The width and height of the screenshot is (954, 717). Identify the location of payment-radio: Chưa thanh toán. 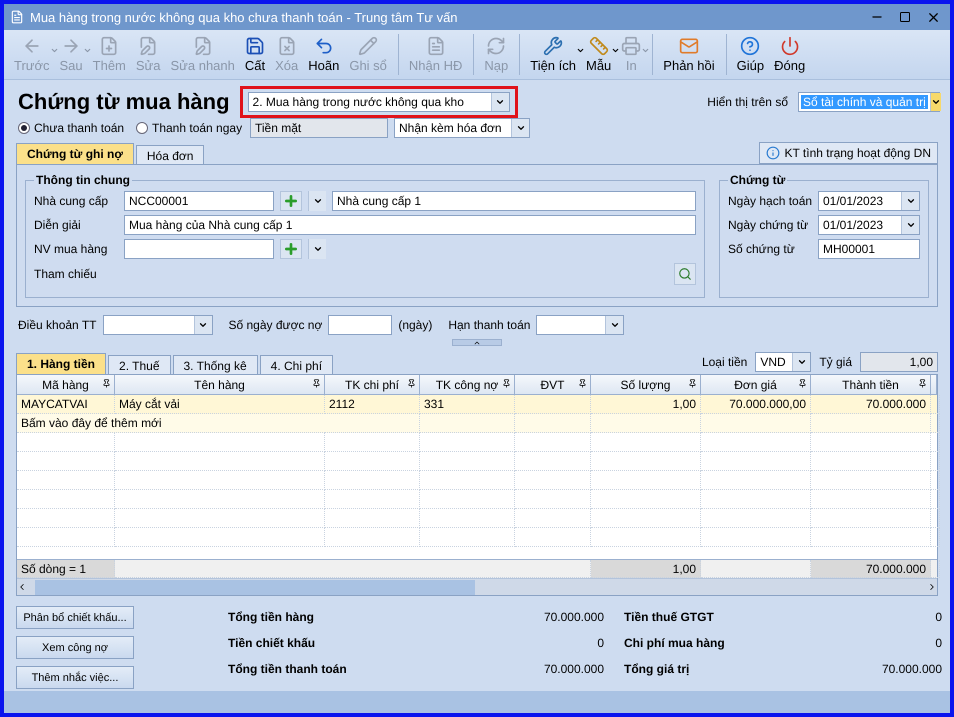
(74, 128).